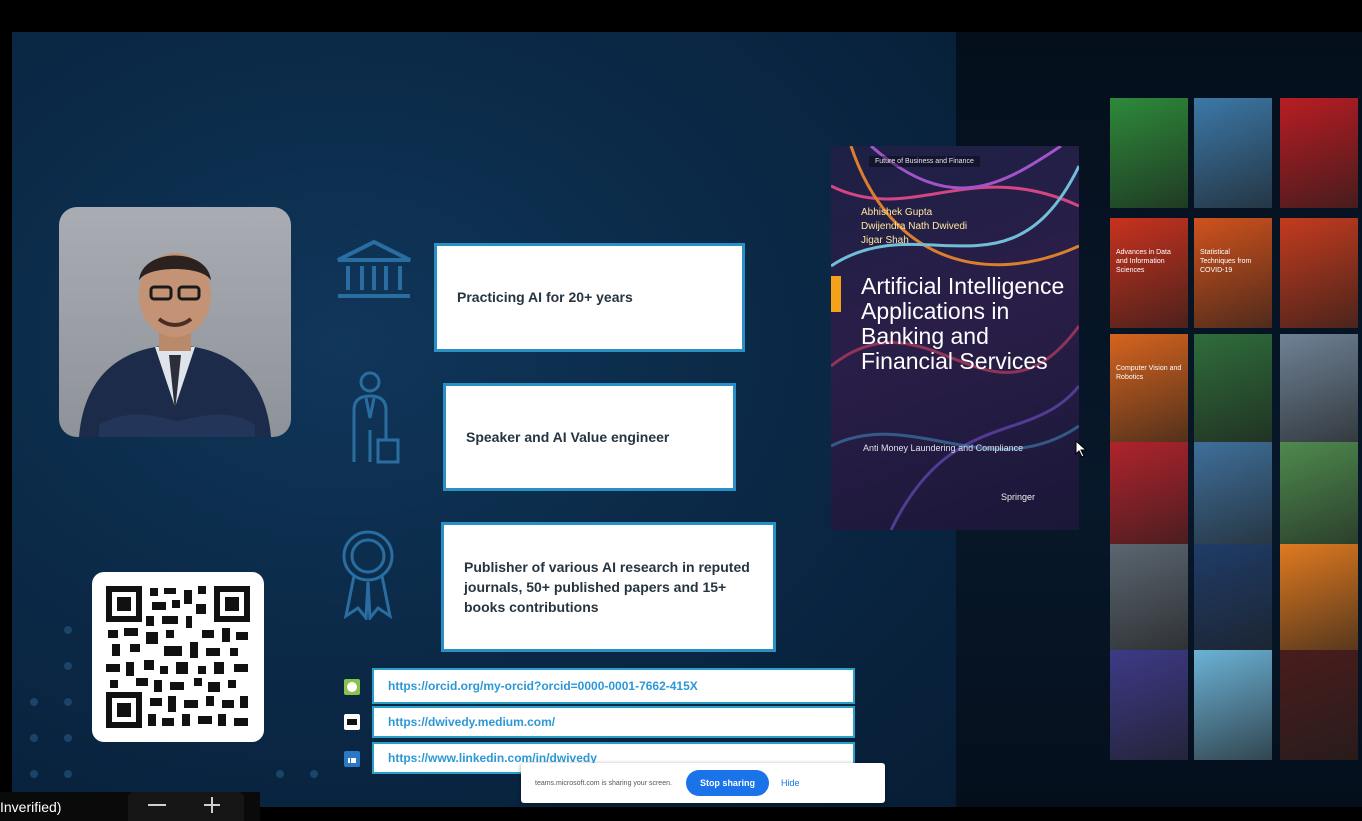 The image size is (1362, 821). Describe the element at coordinates (1081, 449) in the screenshot. I see `mouse-cursor-icon` at that location.